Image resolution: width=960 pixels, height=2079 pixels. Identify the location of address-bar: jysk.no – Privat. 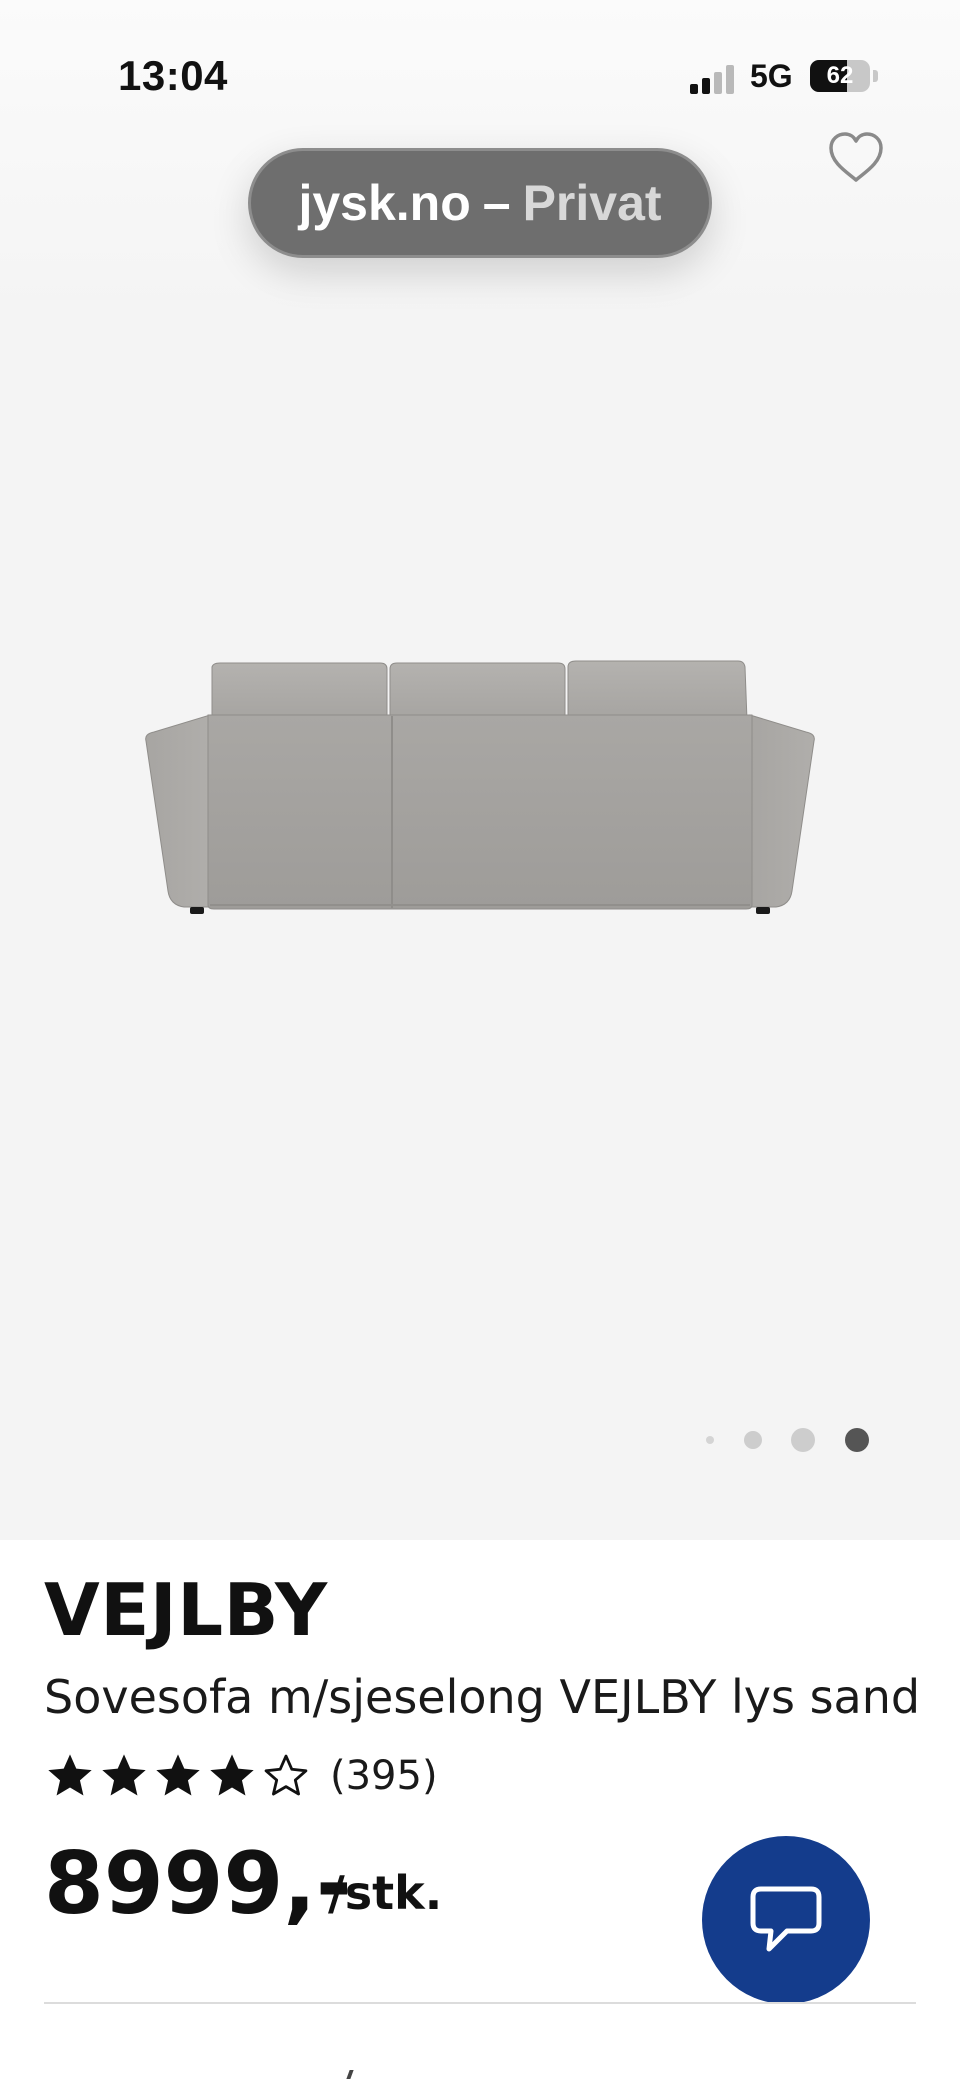
(480, 203).